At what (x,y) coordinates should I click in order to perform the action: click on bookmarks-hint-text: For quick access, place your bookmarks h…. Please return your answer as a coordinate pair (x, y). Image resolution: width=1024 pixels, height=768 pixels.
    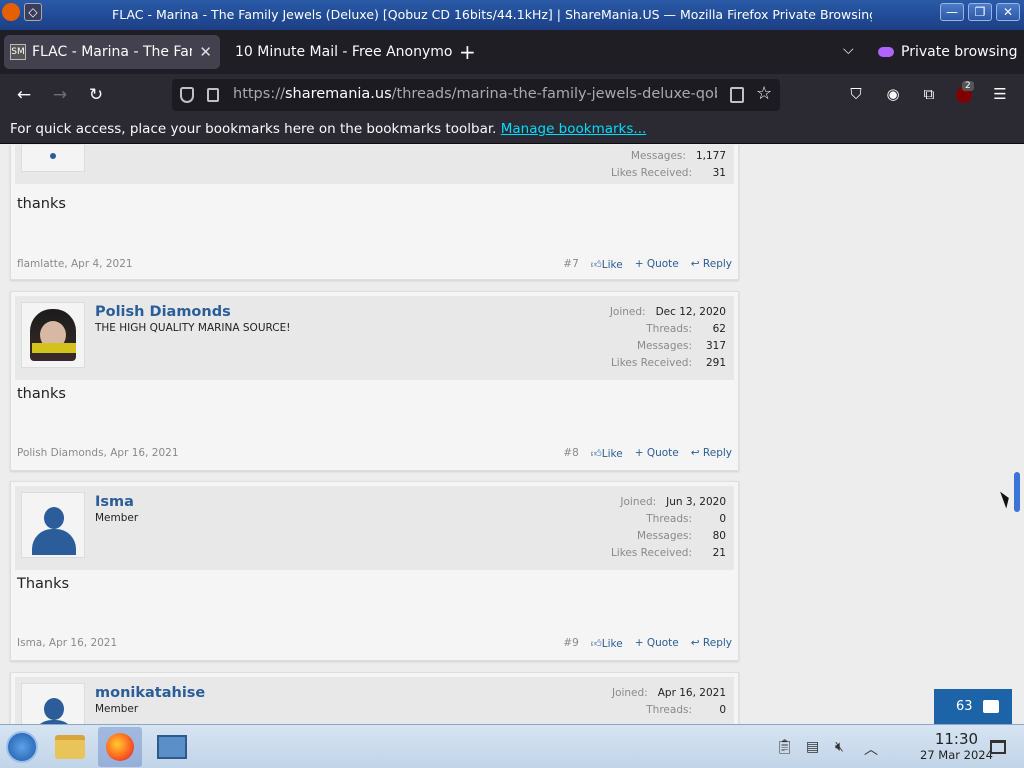
    Looking at the image, I should click on (253, 129).